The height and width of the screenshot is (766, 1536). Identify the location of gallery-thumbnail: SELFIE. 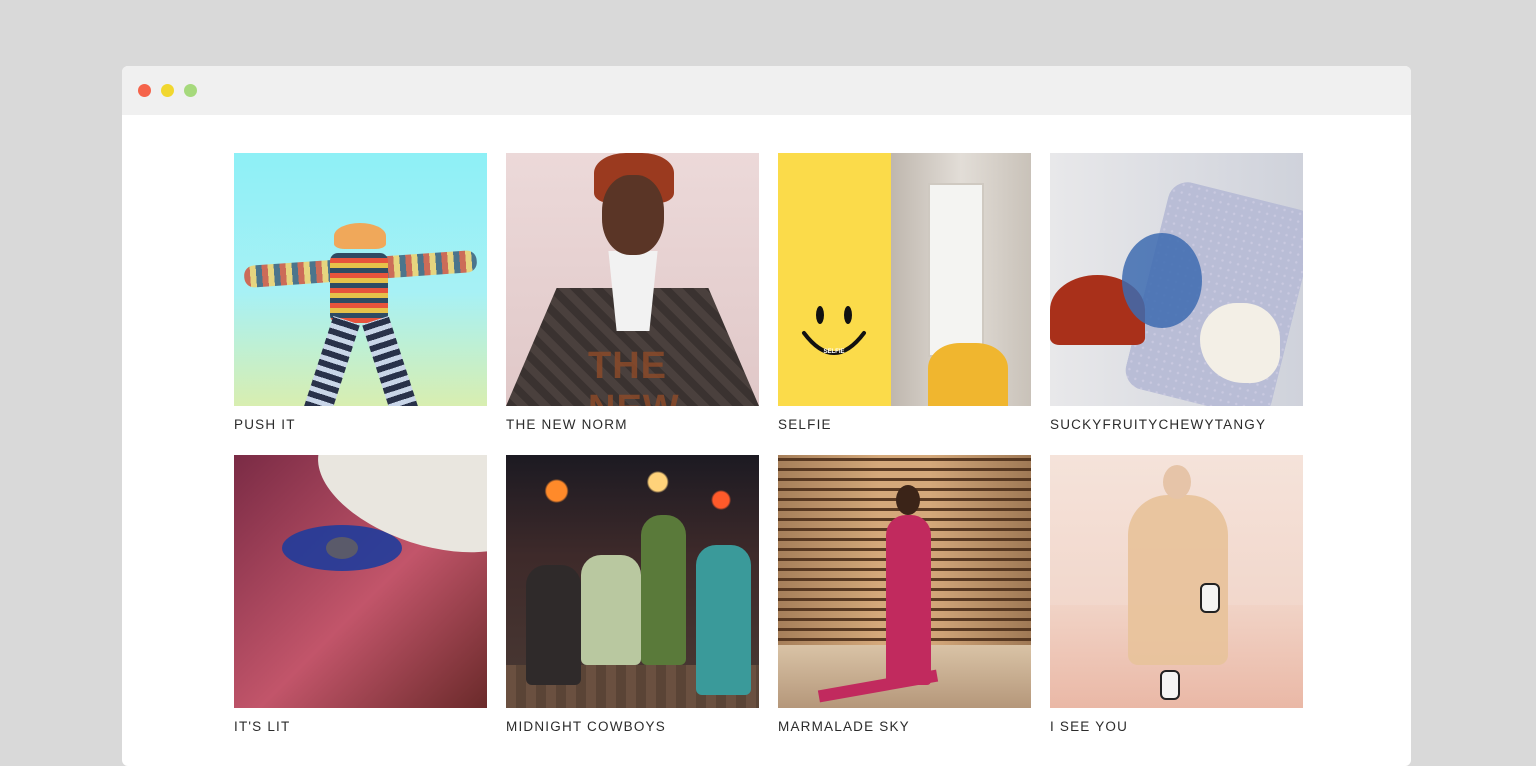
(904, 279).